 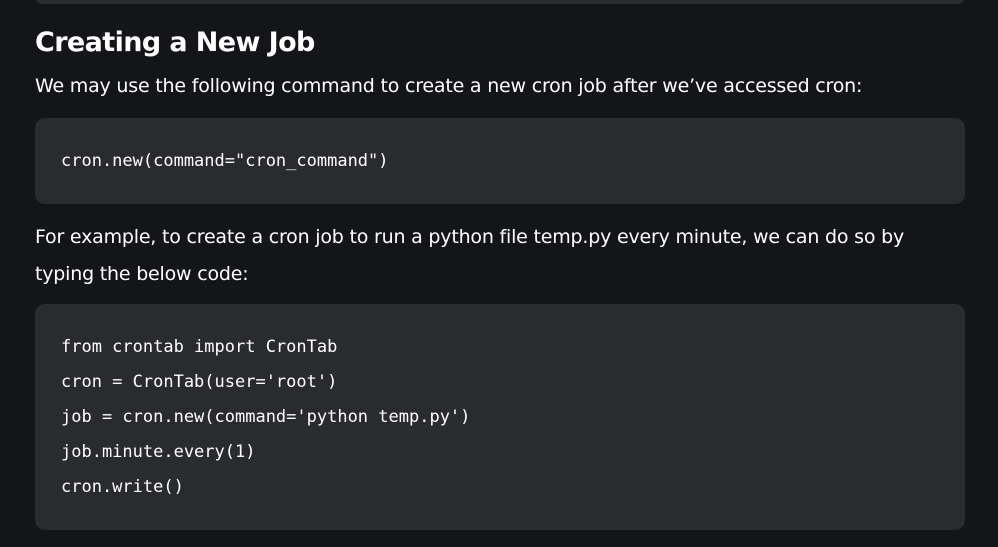 What do you see at coordinates (199, 347) in the screenshot?
I see `code-line: from crontab import CronTab` at bounding box center [199, 347].